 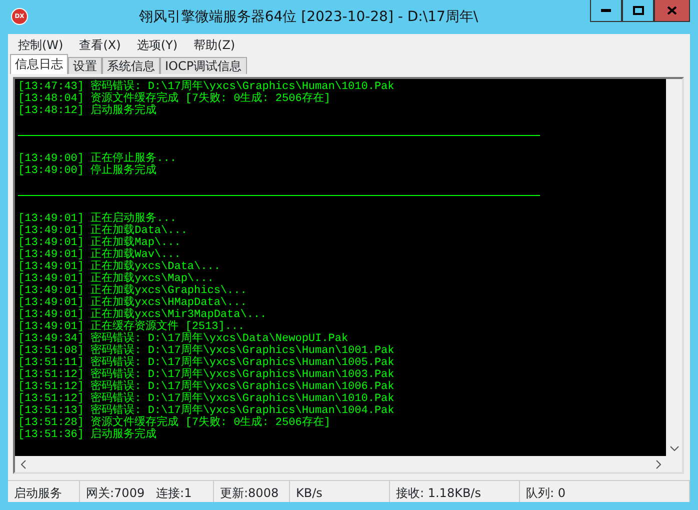 I want to click on menu-item: 控制(W), so click(x=41, y=45).